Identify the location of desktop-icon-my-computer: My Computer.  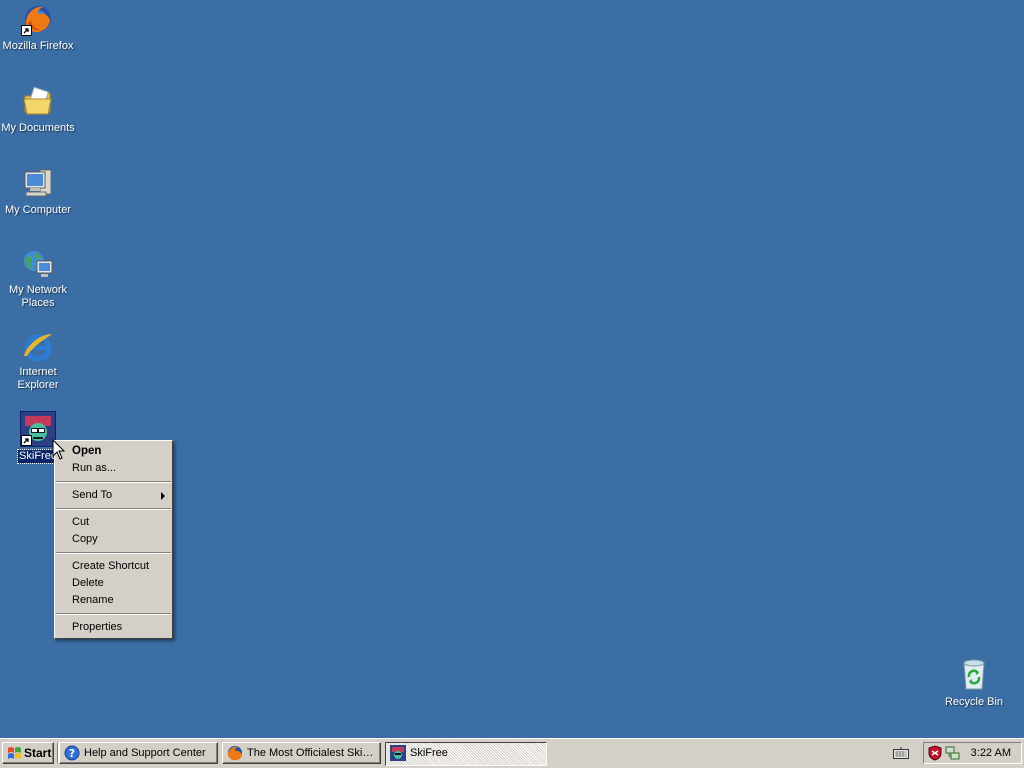
(38, 192).